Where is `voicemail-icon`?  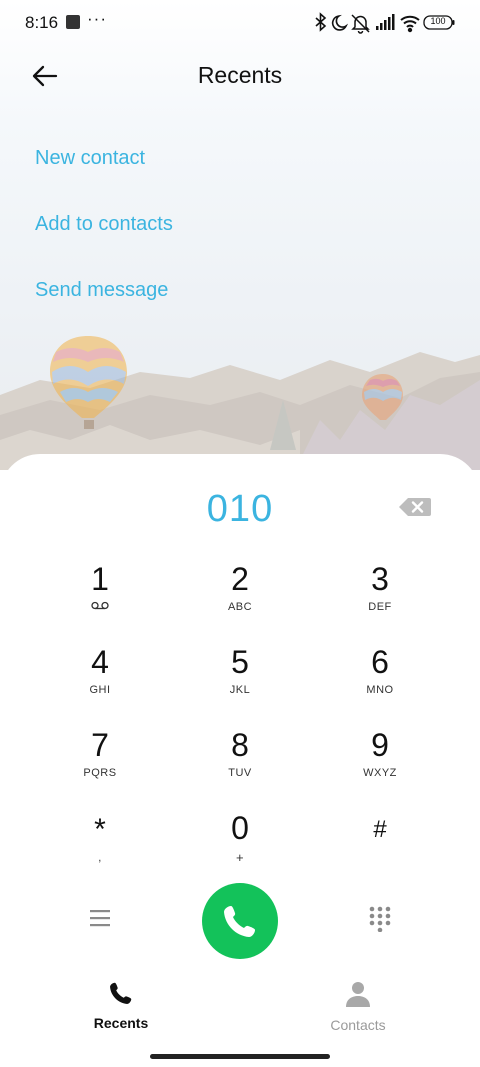 voicemail-icon is located at coordinates (100, 605).